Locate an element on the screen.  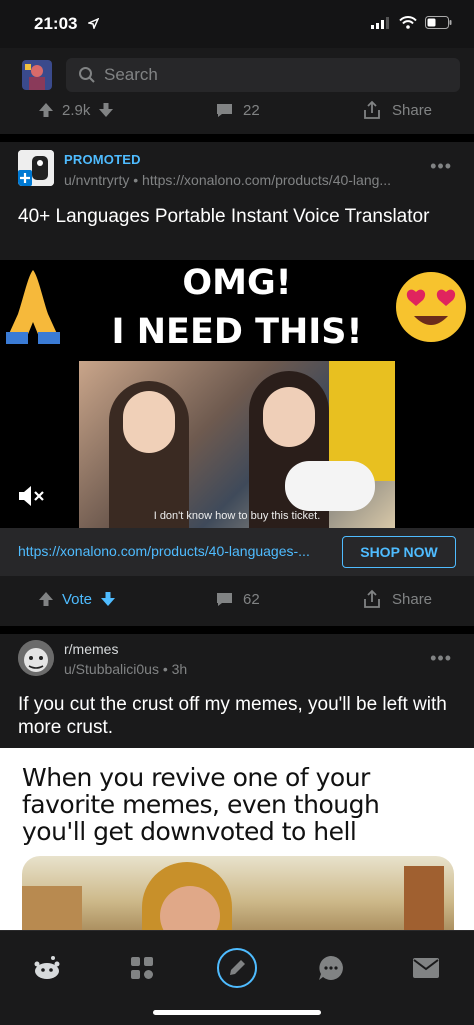
vote-group: Vote is located at coordinates (77, 599).